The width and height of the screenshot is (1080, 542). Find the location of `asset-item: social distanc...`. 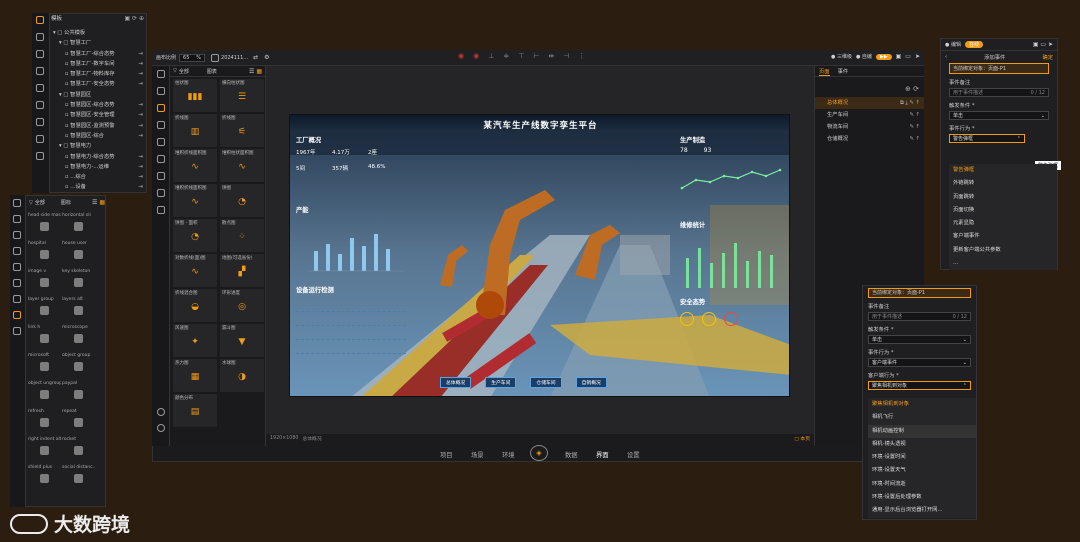

asset-item: social distanc... is located at coordinates (78, 477).